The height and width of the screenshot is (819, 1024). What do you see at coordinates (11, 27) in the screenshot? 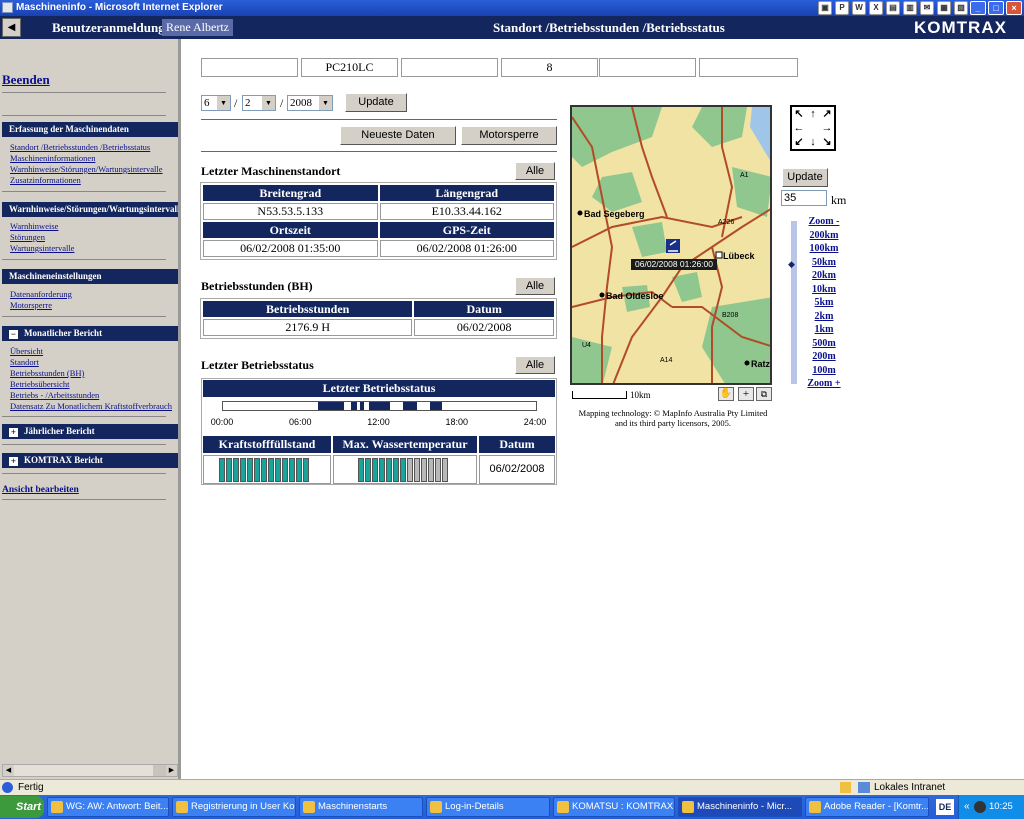
I see `back-button: ◀` at bounding box center [11, 27].